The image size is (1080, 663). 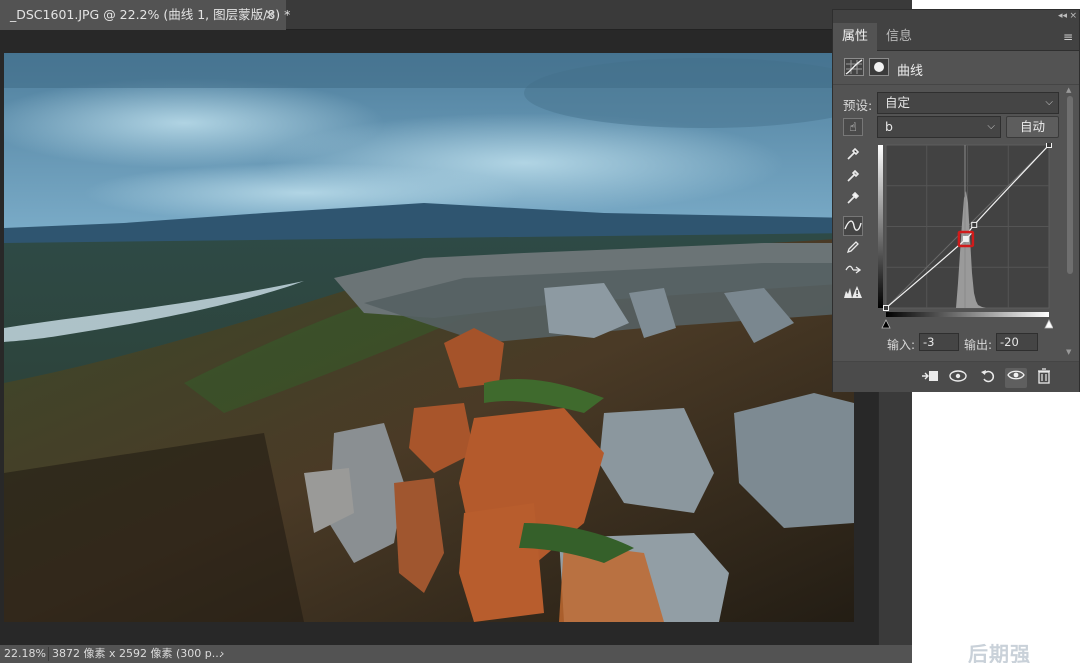 What do you see at coordinates (1068, 352) in the screenshot?
I see `scroll-down-icon: ▼` at bounding box center [1068, 352].